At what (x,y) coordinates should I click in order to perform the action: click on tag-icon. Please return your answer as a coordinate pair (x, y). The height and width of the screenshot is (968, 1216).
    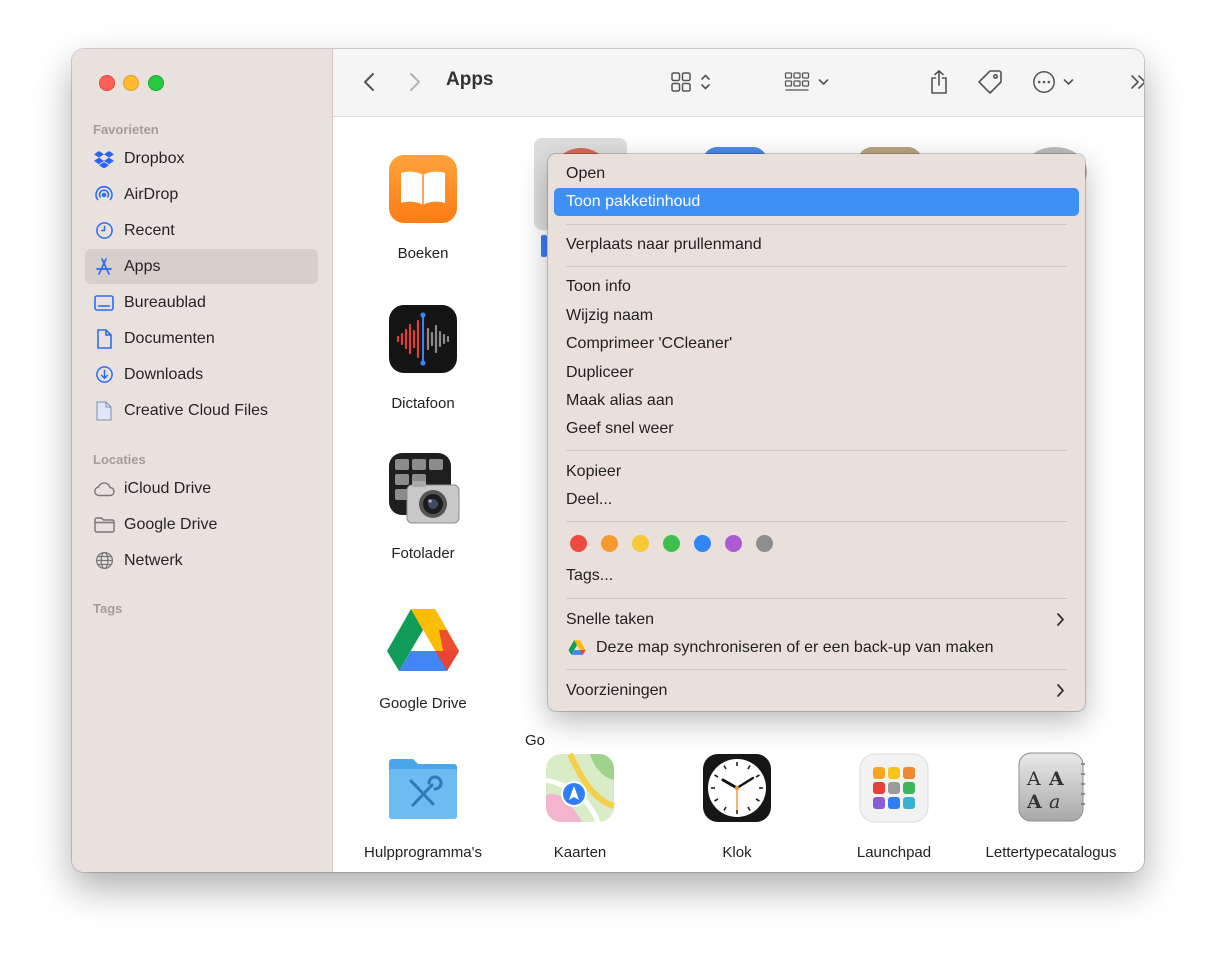
    Looking at the image, I should click on (990, 82).